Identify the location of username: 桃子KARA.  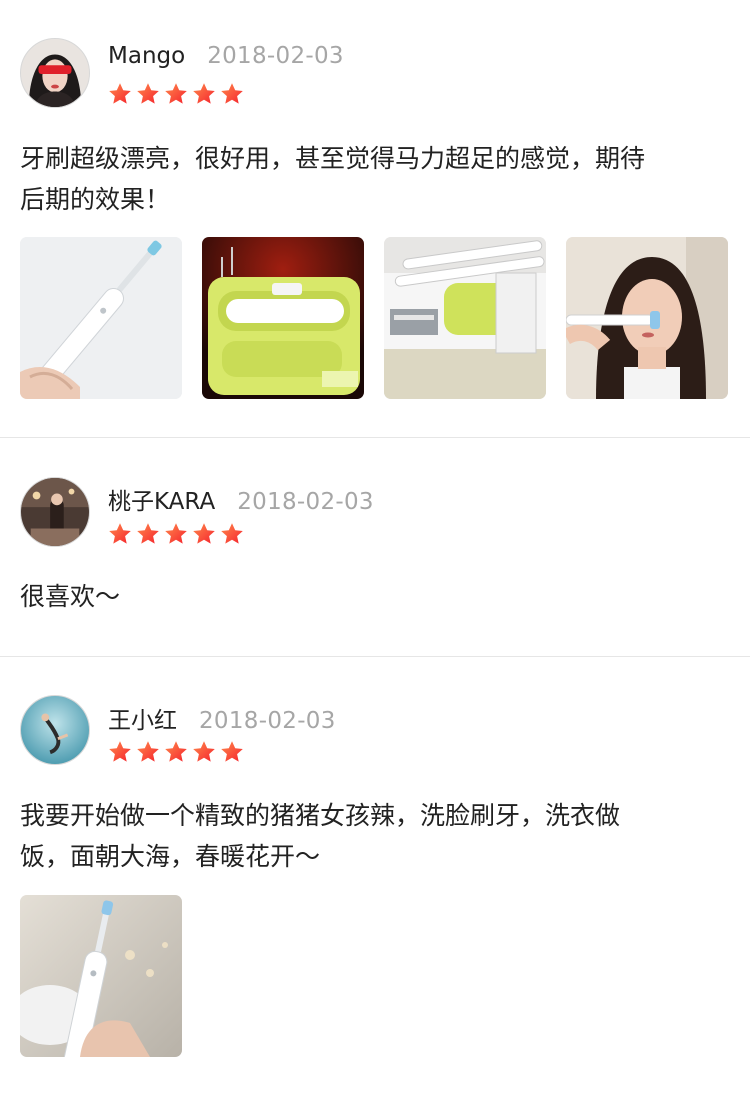
(161, 499).